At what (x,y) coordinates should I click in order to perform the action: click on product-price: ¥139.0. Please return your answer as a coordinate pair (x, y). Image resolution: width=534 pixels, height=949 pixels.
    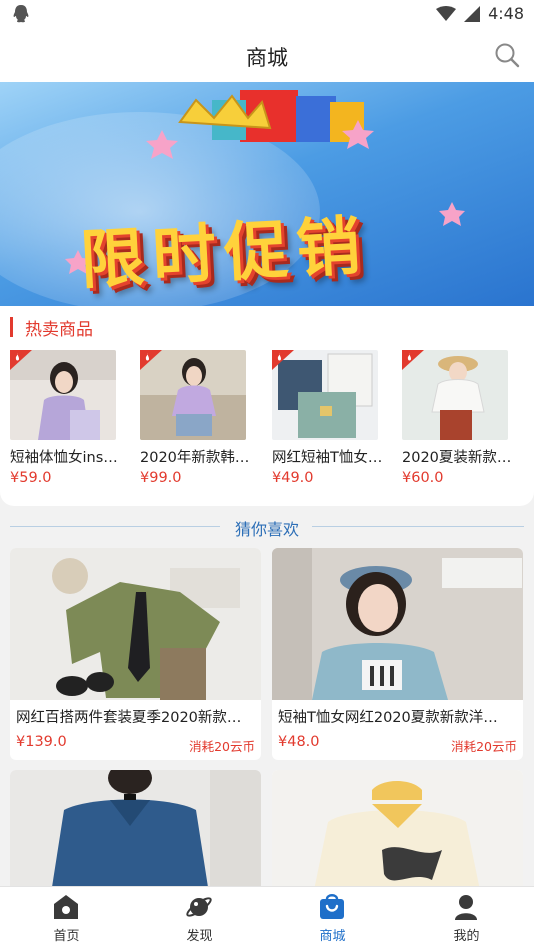
    Looking at the image, I should click on (41, 742).